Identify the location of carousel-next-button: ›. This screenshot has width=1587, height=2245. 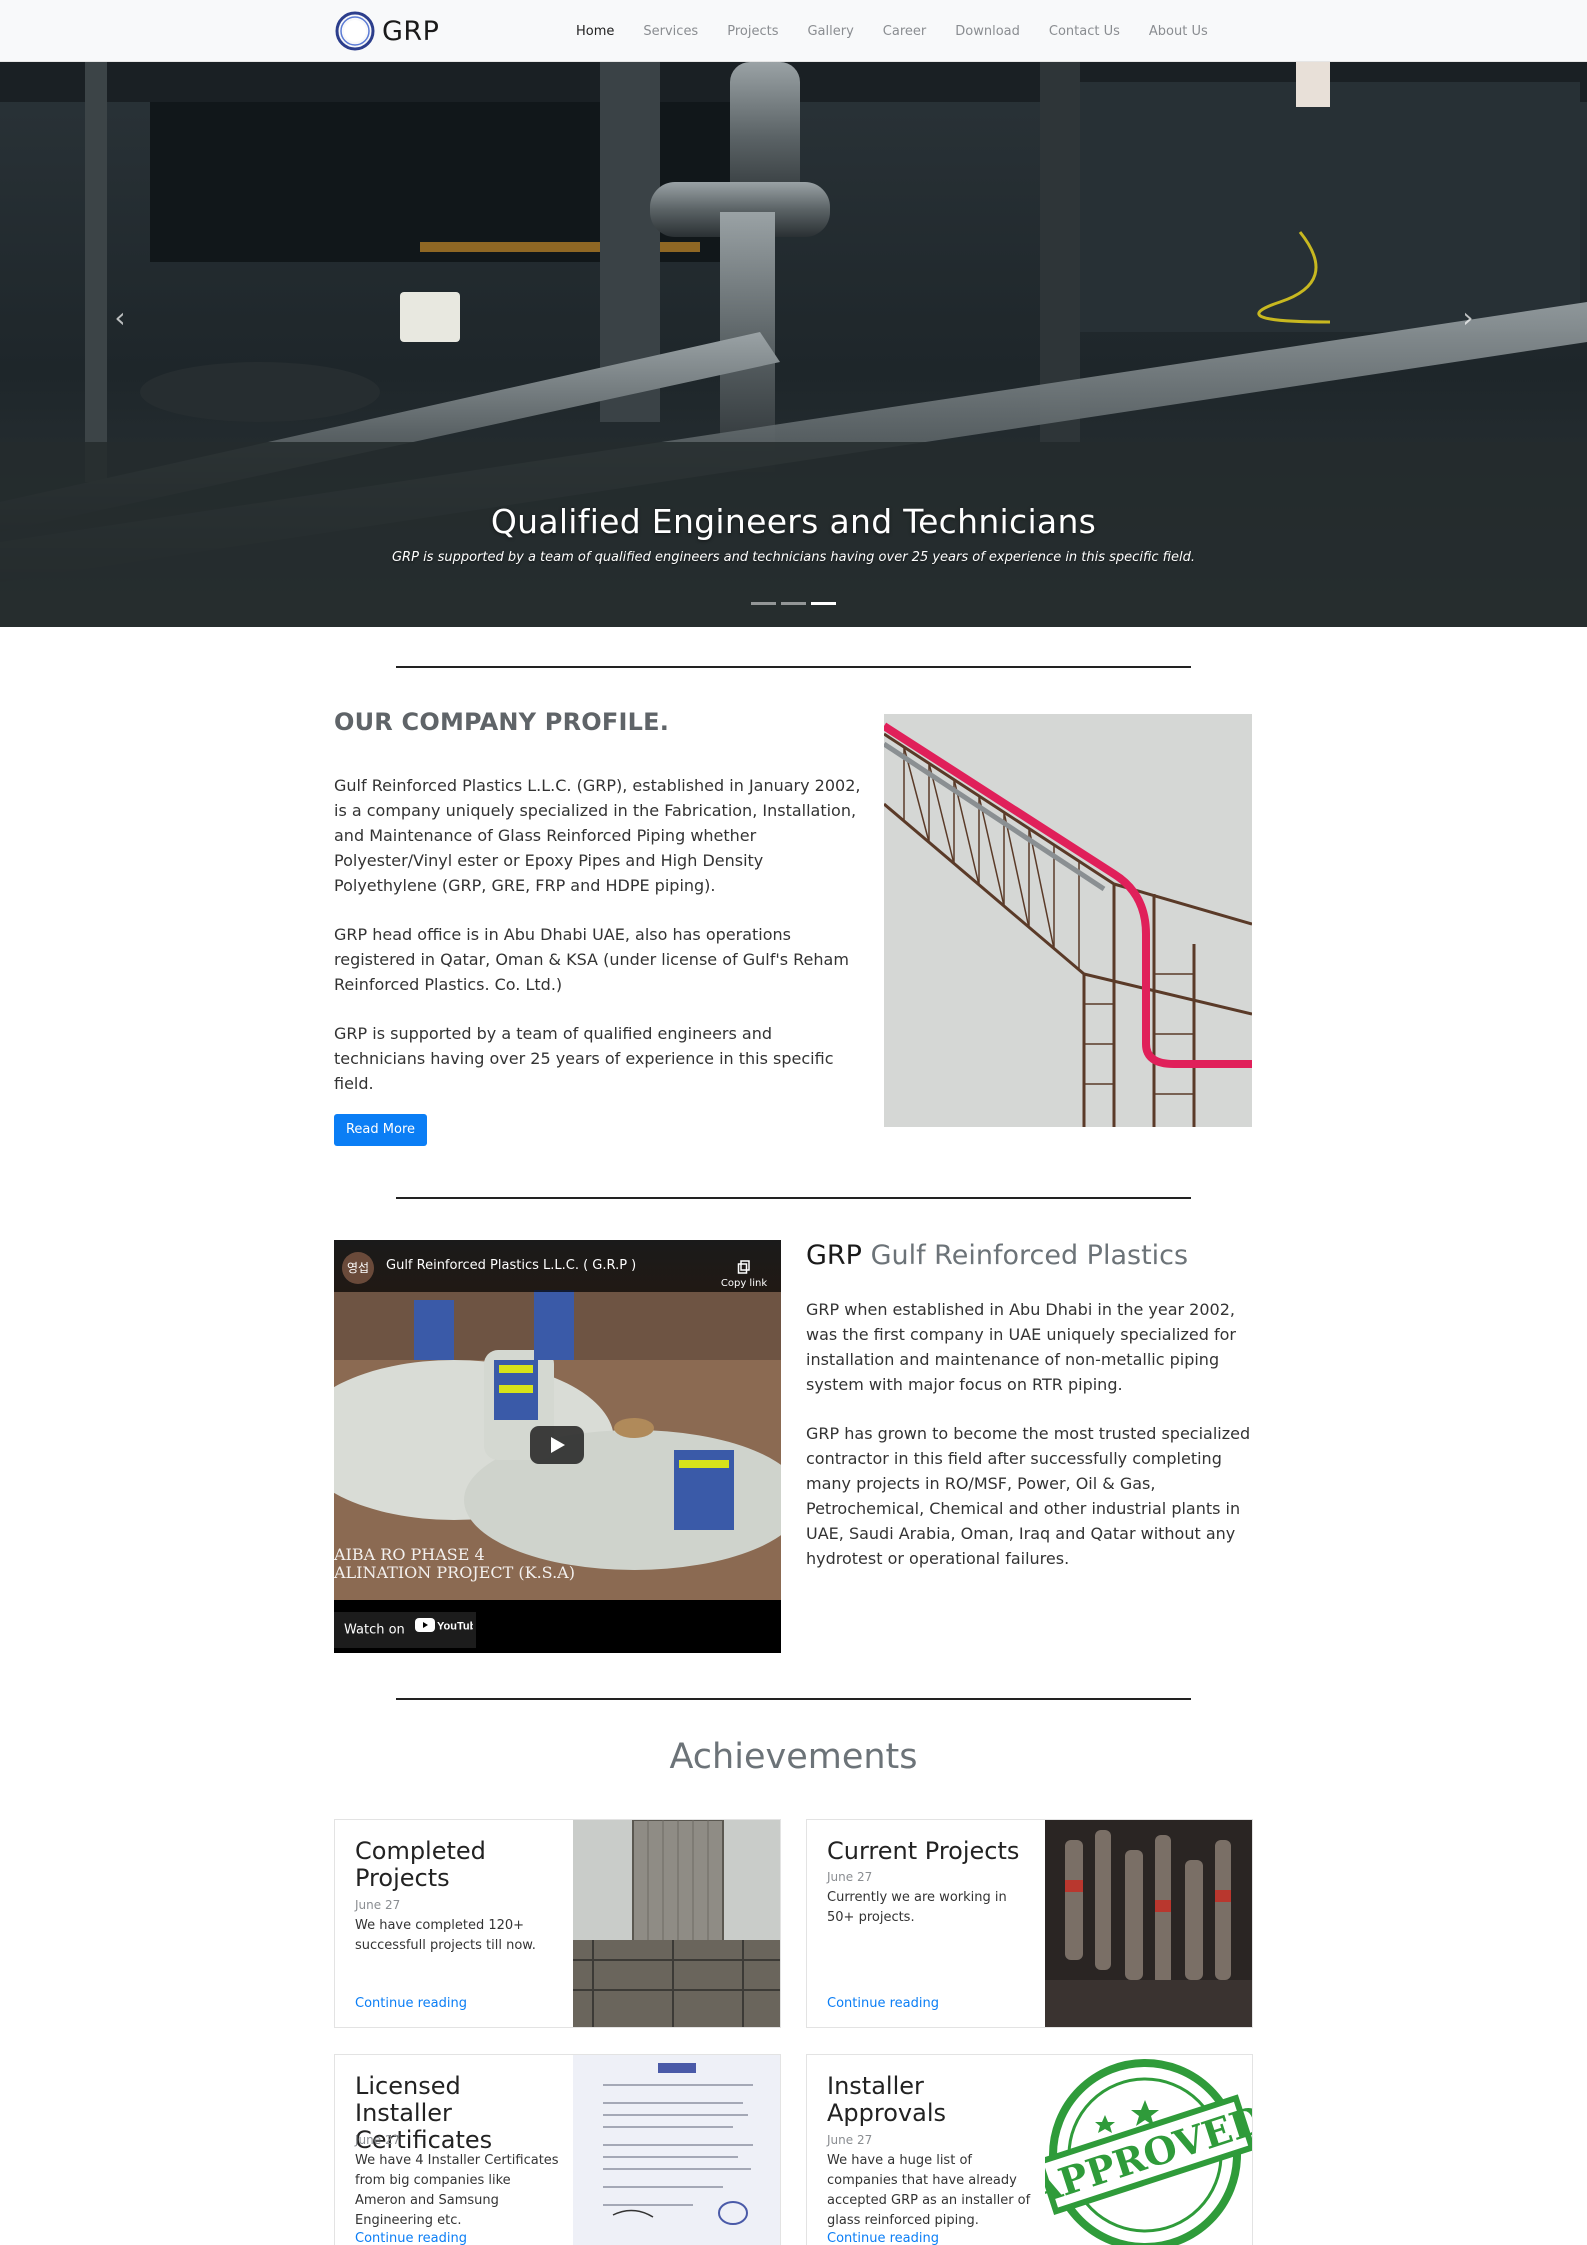
(1468, 318).